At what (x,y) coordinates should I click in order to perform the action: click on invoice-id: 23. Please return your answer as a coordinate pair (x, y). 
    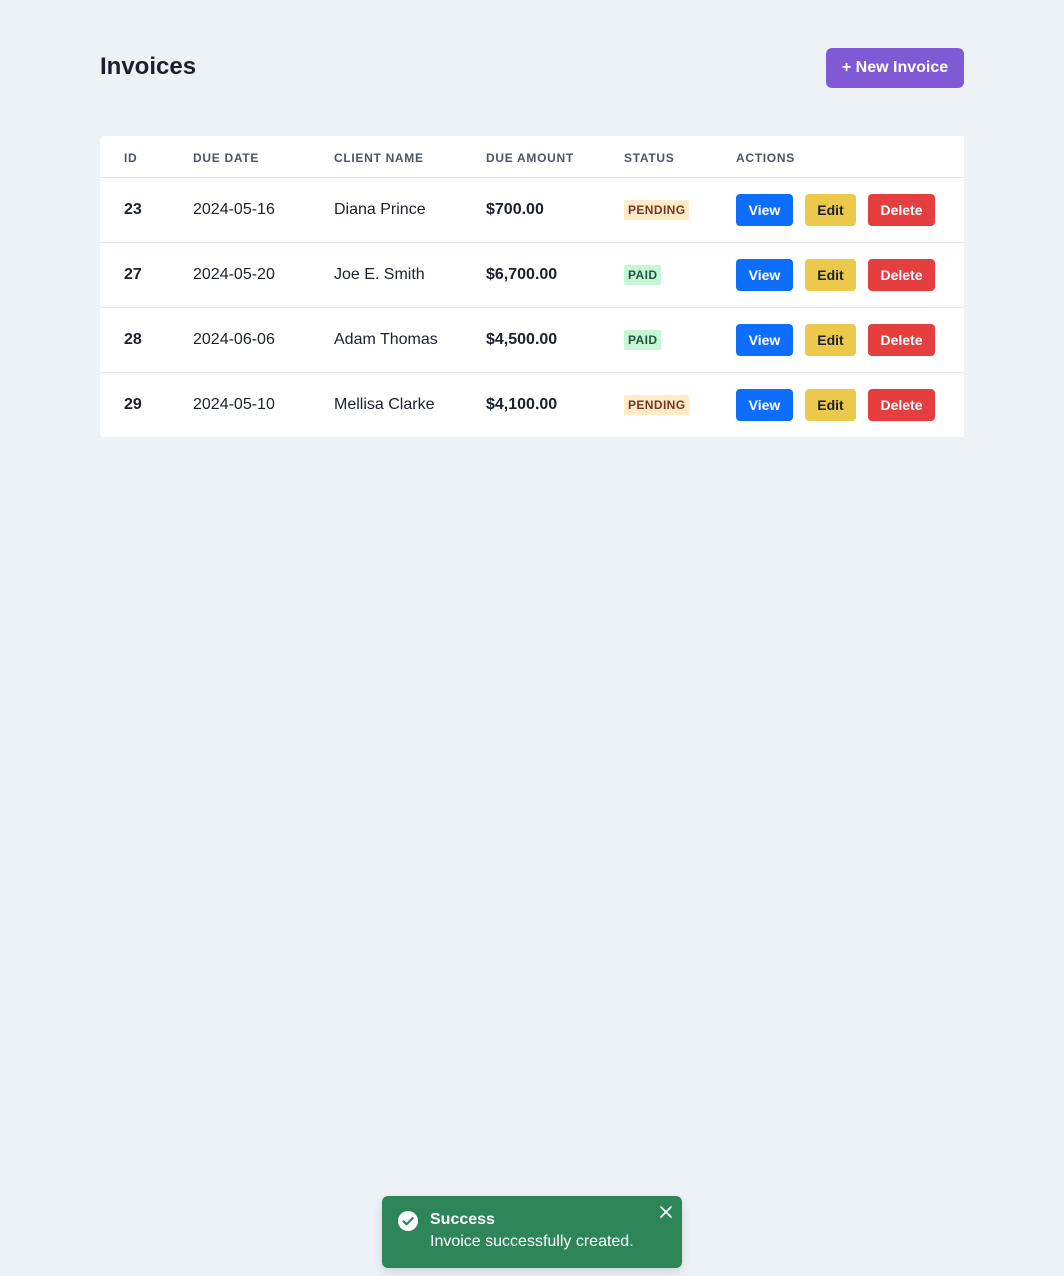
    Looking at the image, I should click on (133, 209).